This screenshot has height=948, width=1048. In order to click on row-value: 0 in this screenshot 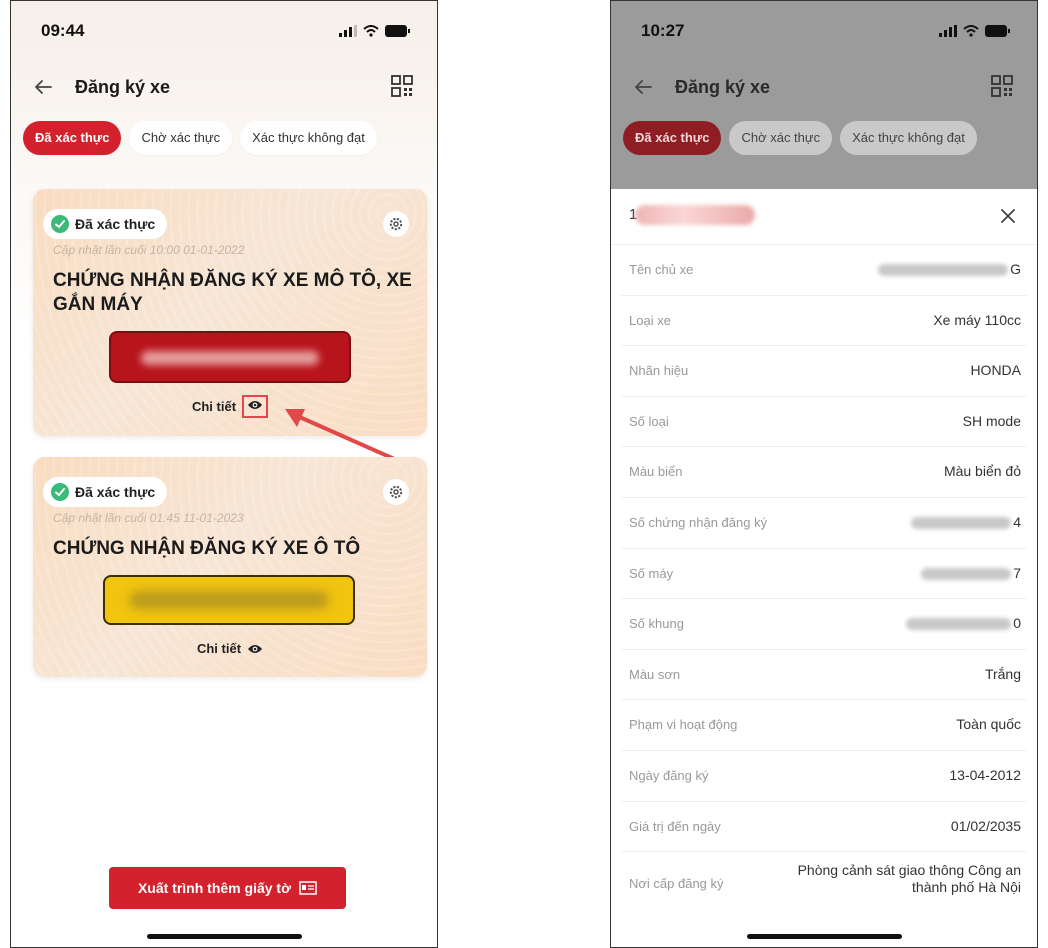, I will do `click(963, 623)`.